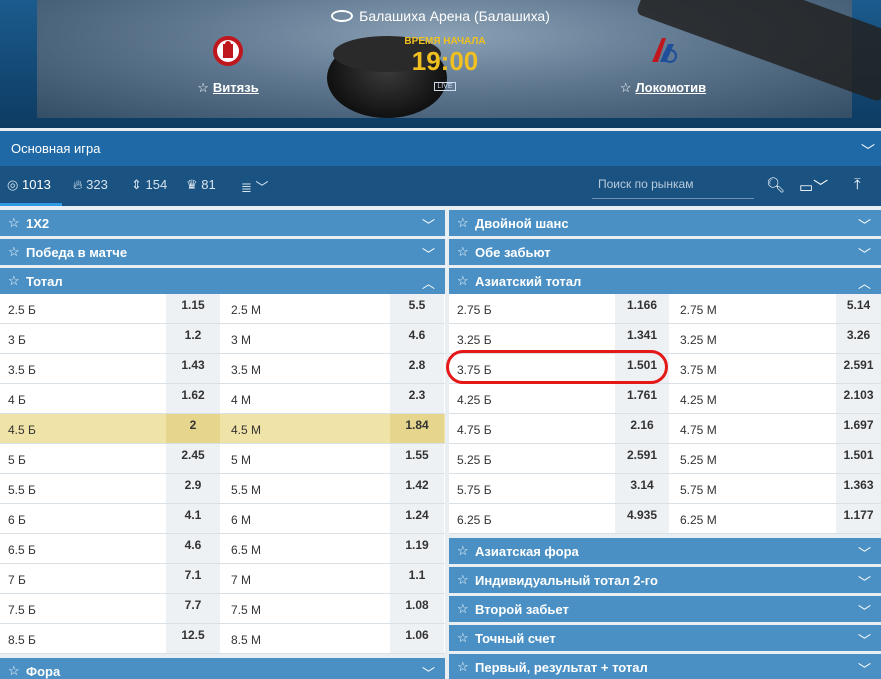 The image size is (881, 679). Describe the element at coordinates (342, 16) in the screenshot. I see `stadium-icon` at that location.